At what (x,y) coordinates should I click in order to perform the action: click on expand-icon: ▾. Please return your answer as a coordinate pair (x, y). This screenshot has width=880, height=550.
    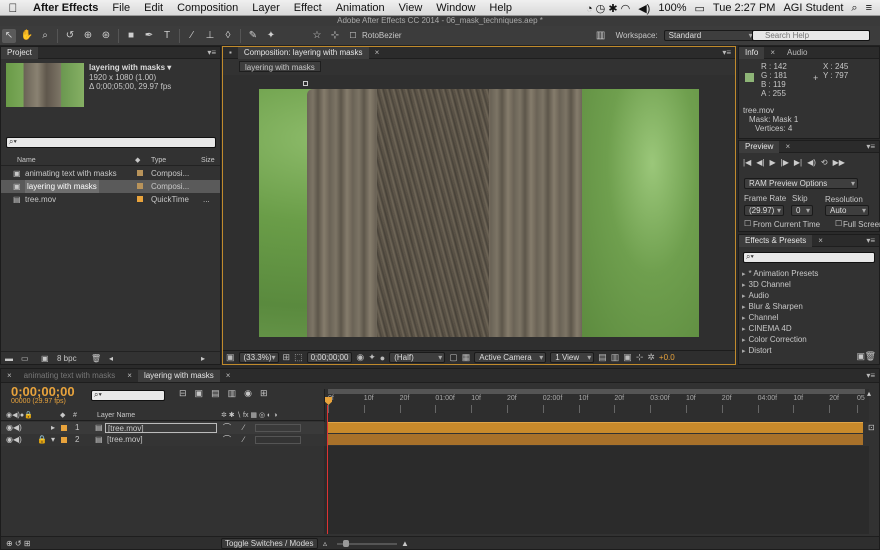
    Looking at the image, I should click on (53, 440).